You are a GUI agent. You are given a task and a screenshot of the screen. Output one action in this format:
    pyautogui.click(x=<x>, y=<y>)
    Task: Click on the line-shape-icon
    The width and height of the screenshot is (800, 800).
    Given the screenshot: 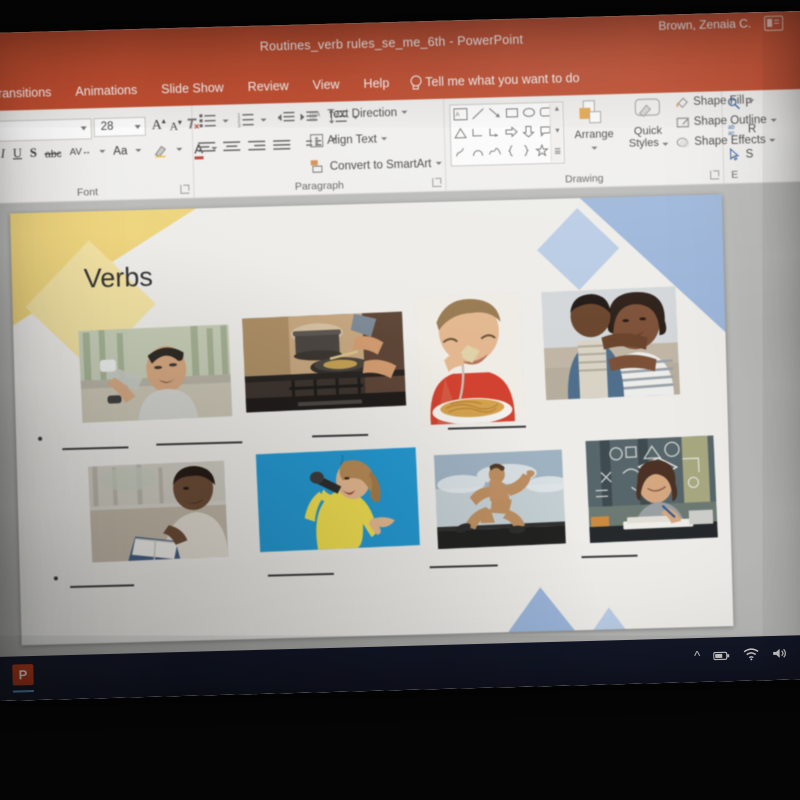 What is the action you would take?
    pyautogui.click(x=477, y=114)
    